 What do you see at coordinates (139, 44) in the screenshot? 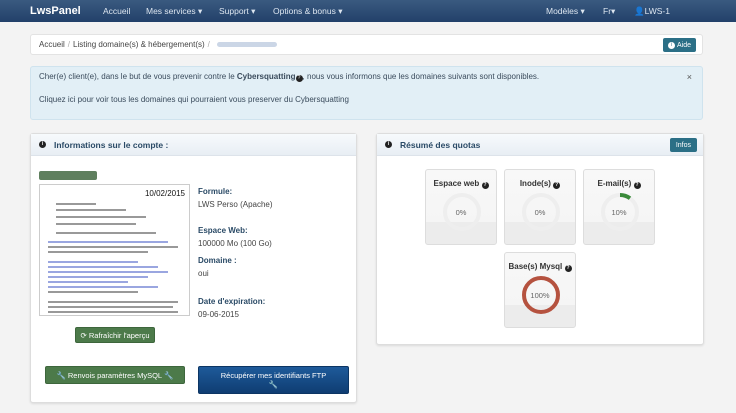
I see `breadcrumb-listing: Listing domaine(s) & hébergement(s)` at bounding box center [139, 44].